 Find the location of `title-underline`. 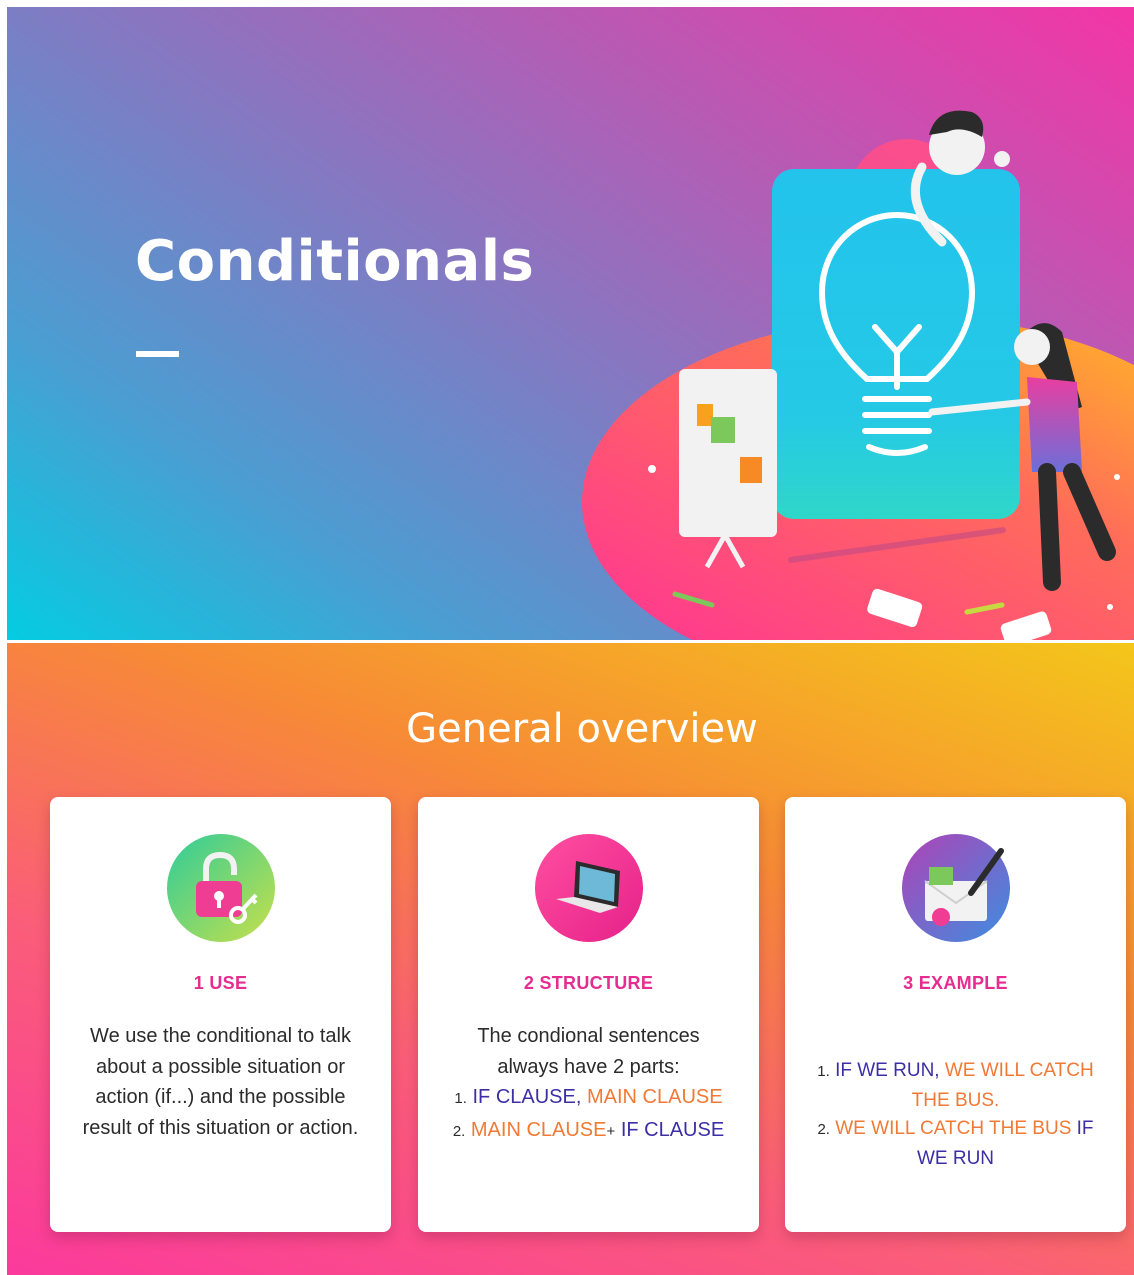

title-underline is located at coordinates (157, 354).